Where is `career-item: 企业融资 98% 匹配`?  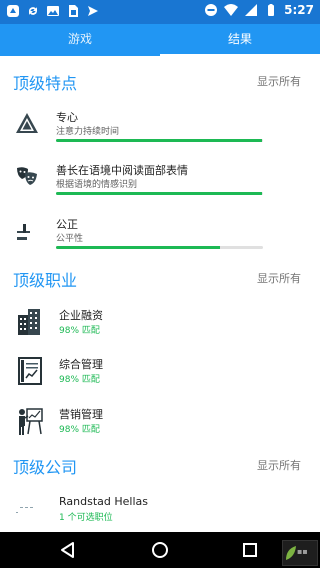 career-item: 企业融资 98% 匹配 is located at coordinates (160, 327).